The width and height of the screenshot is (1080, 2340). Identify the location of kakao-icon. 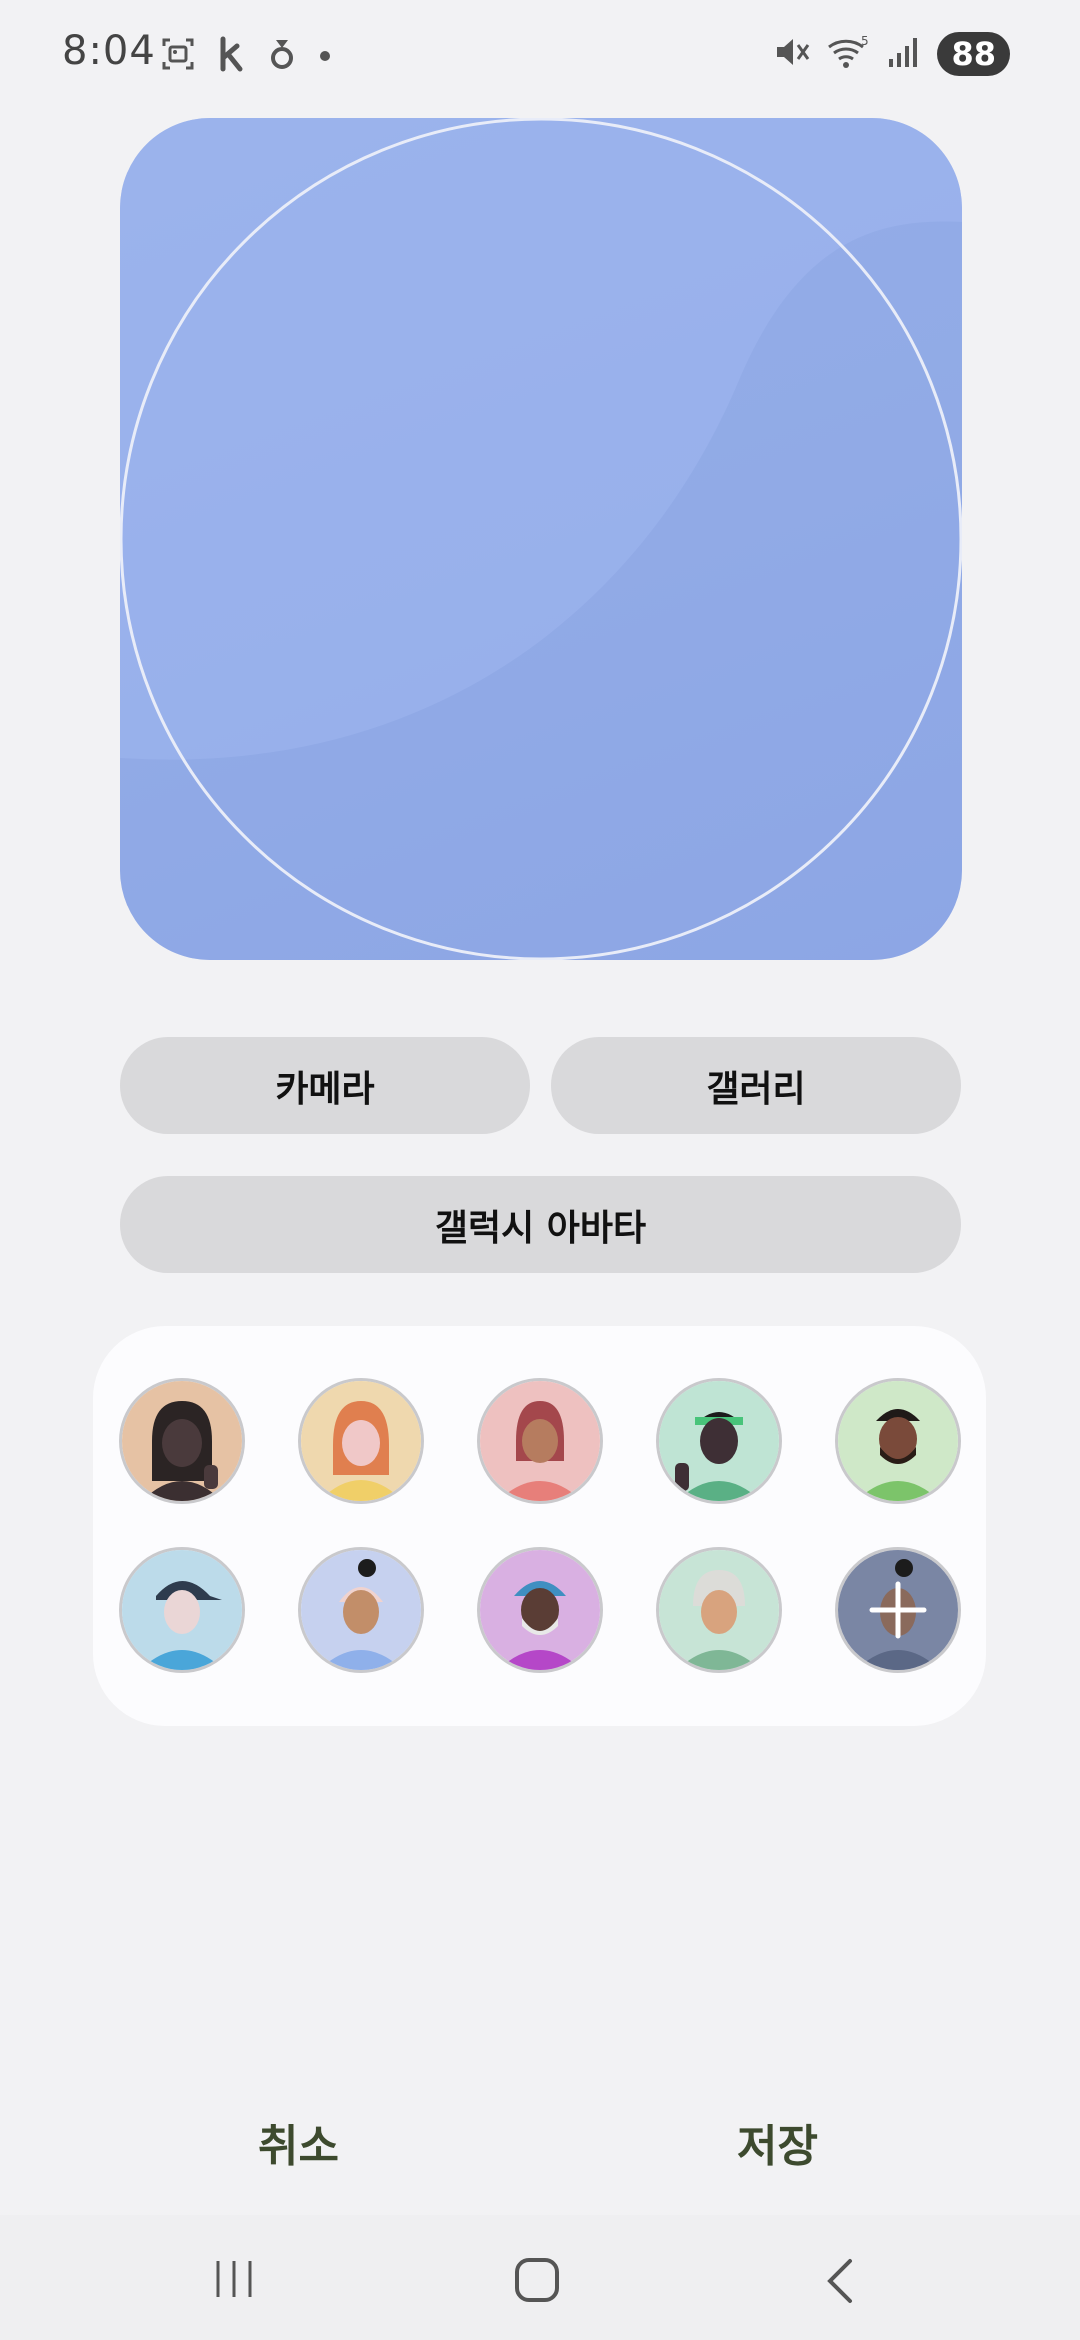
(282, 56).